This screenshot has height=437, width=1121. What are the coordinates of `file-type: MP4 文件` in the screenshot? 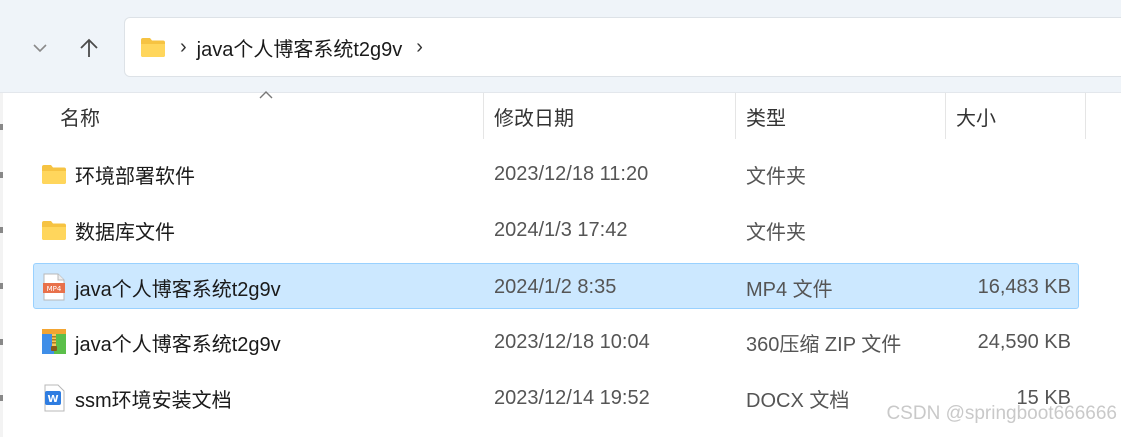 It's located at (789, 289).